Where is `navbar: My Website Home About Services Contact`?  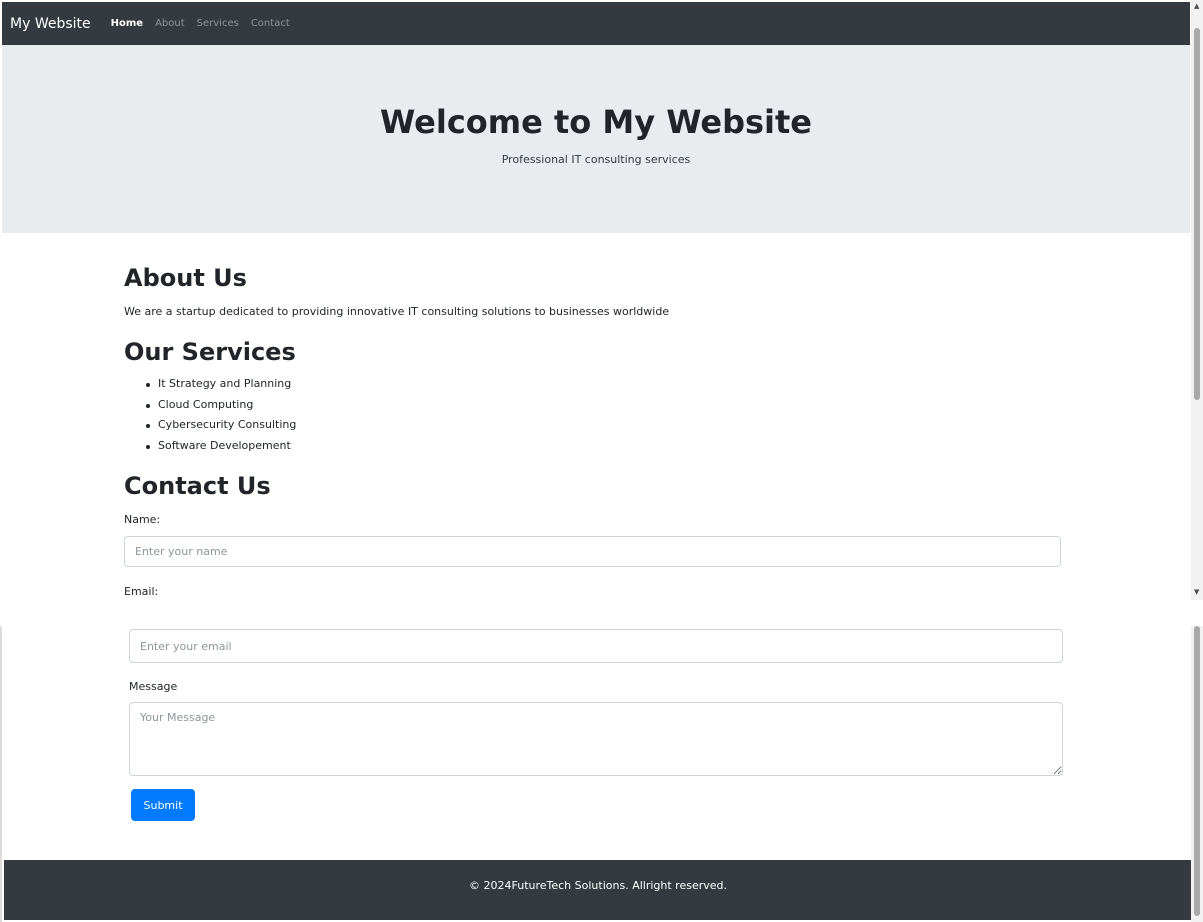
navbar: My Website Home About Services Contact is located at coordinates (596, 23).